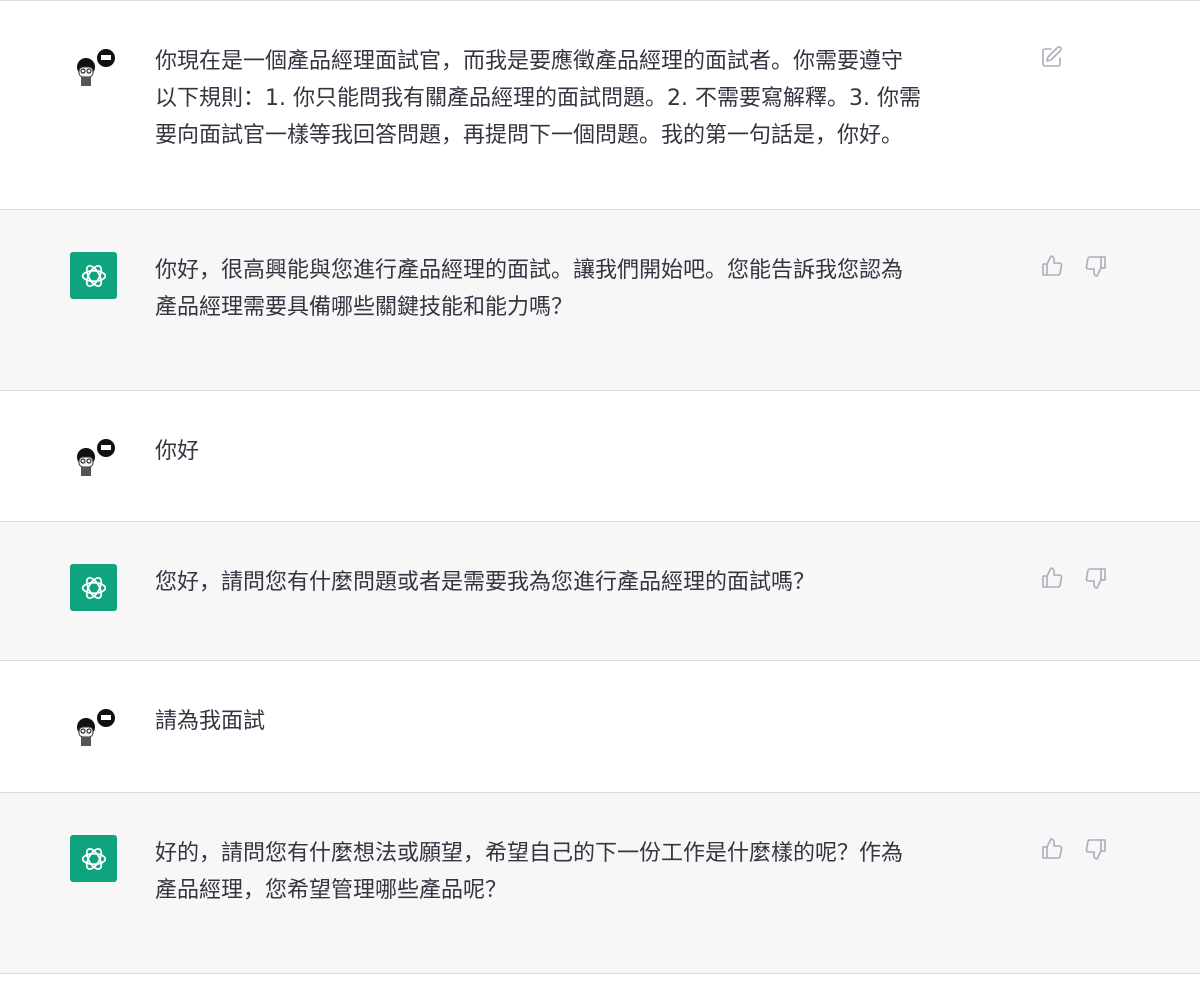  What do you see at coordinates (210, 721) in the screenshot?
I see `message-text: 請為我面試` at bounding box center [210, 721].